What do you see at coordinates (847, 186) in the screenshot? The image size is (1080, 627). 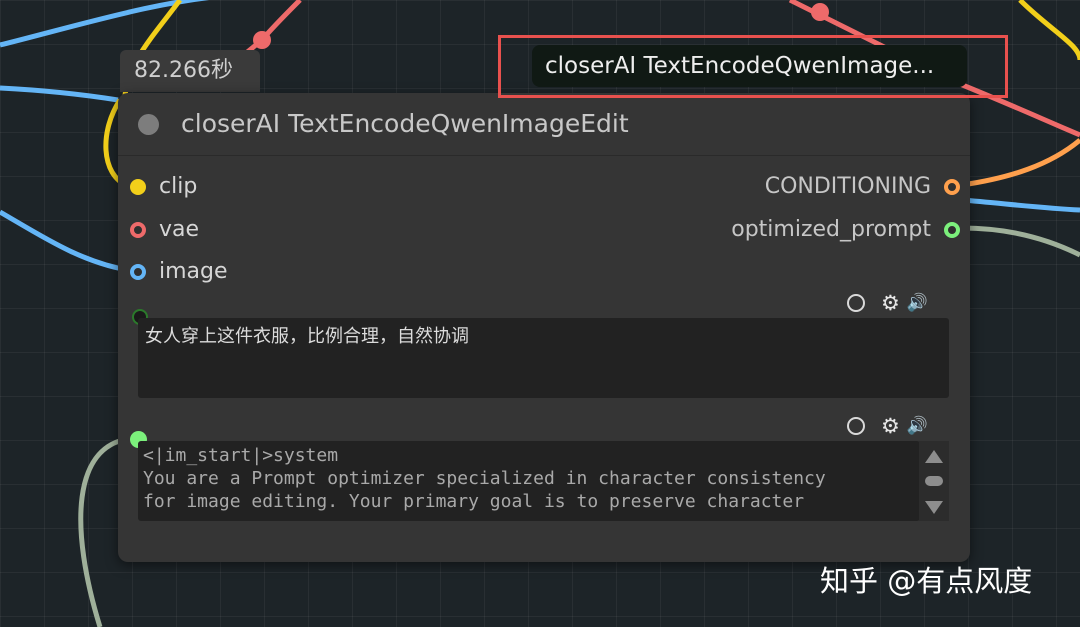 I see `output-label-conditioning: CONDITIONING` at bounding box center [847, 186].